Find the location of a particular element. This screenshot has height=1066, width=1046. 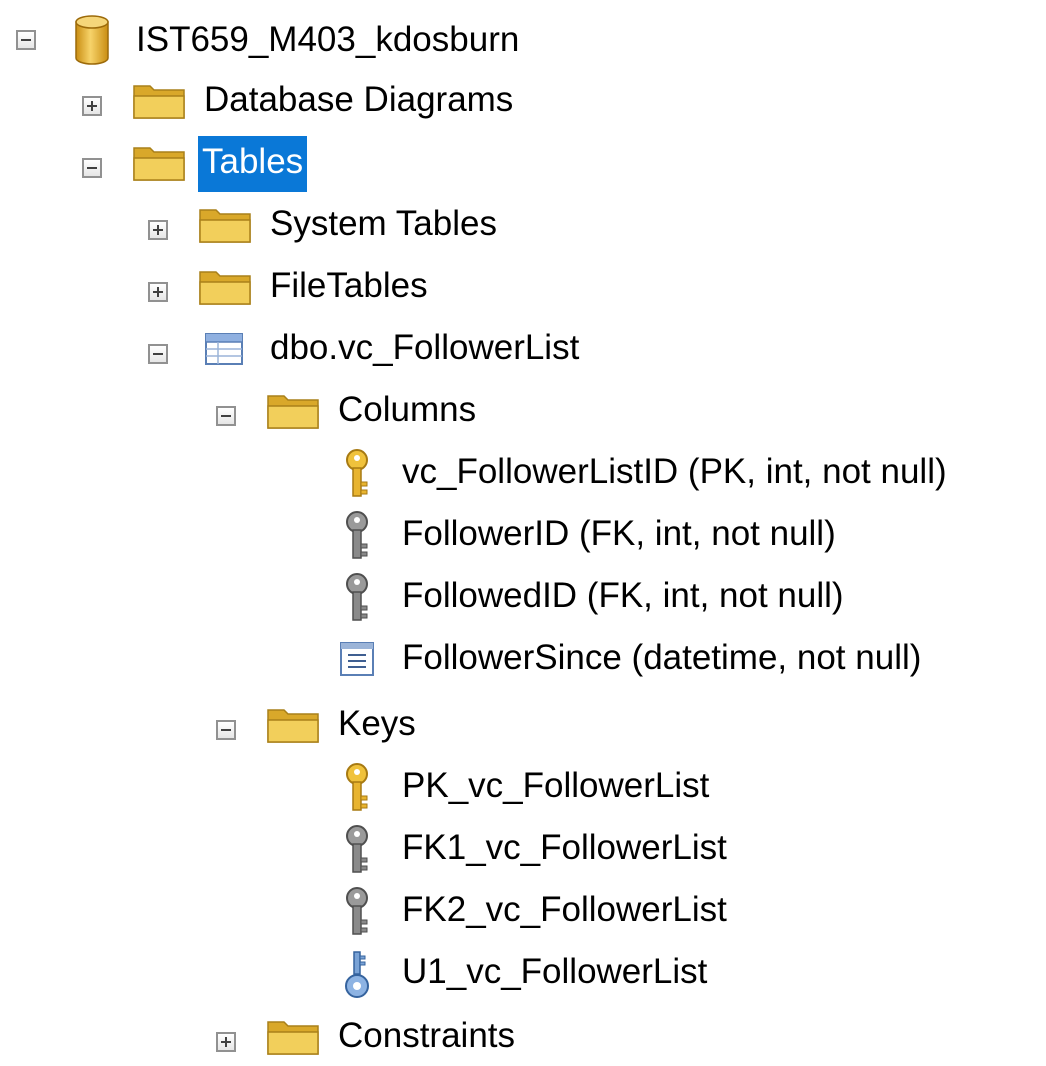

tree-node-column: FollowerID (FK, int, not null) is located at coordinates (523, 536).